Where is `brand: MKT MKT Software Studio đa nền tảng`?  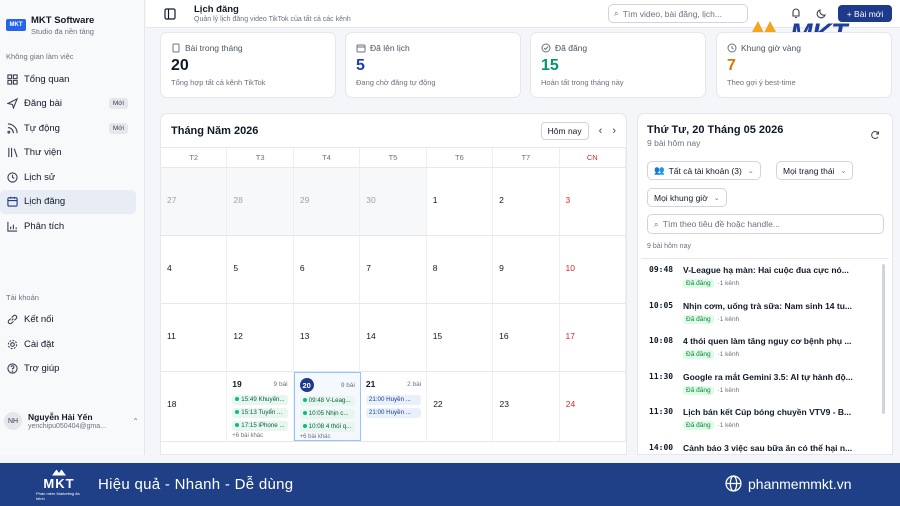
brand: MKT MKT Software Studio đa nền tảng is located at coordinates (72, 20).